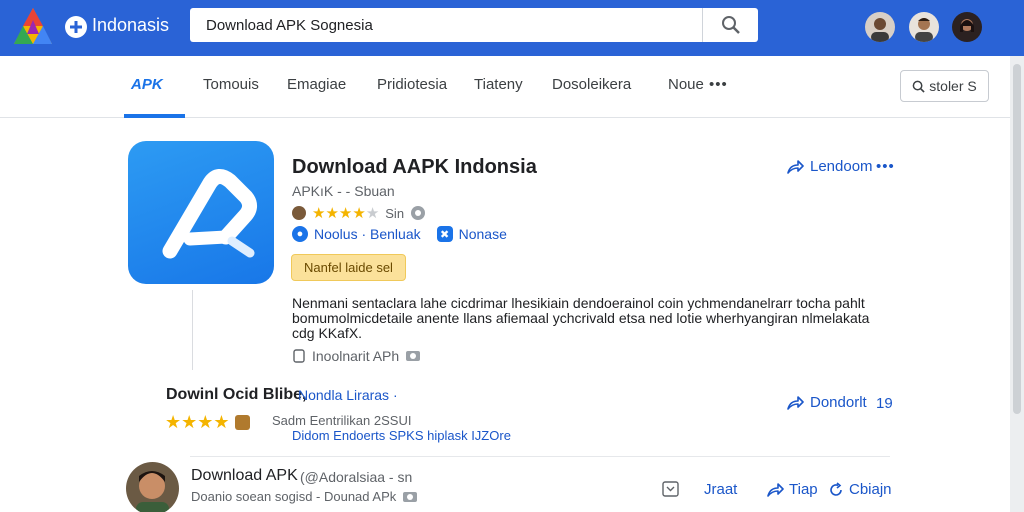  I want to click on status-badge: Nanfel laide sel, so click(348, 267).